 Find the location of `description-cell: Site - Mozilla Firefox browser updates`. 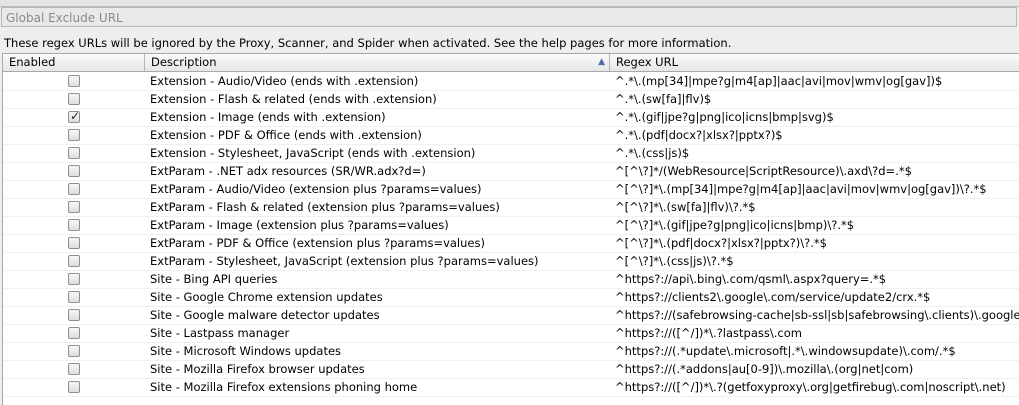

description-cell: Site - Mozilla Firefox browser updates is located at coordinates (257, 369).